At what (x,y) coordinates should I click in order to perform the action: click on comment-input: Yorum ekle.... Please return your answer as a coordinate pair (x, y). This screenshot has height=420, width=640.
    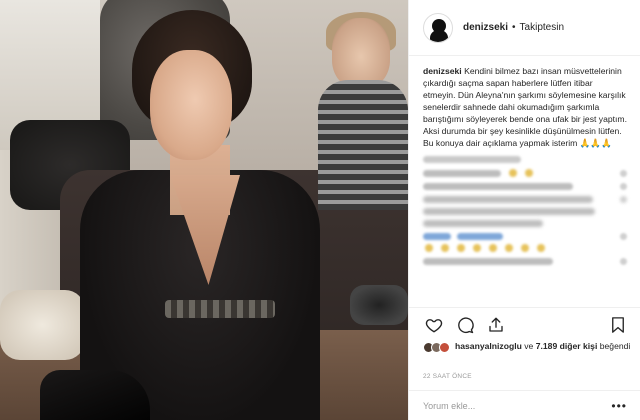
    Looking at the image, I should click on (449, 406).